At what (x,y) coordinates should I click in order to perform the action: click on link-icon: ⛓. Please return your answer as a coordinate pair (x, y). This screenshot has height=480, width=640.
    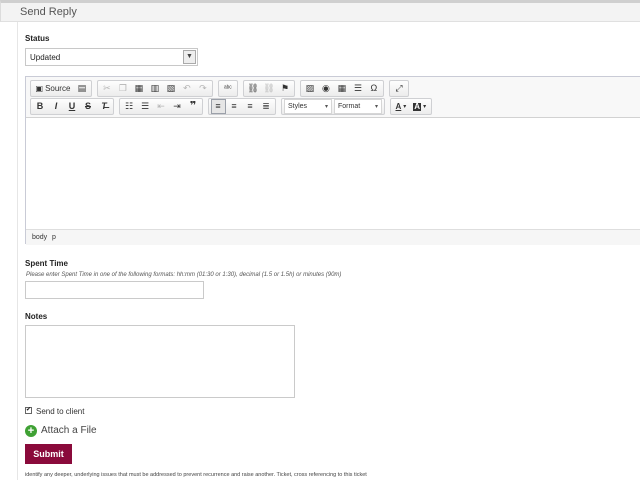
    Looking at the image, I should click on (252, 88).